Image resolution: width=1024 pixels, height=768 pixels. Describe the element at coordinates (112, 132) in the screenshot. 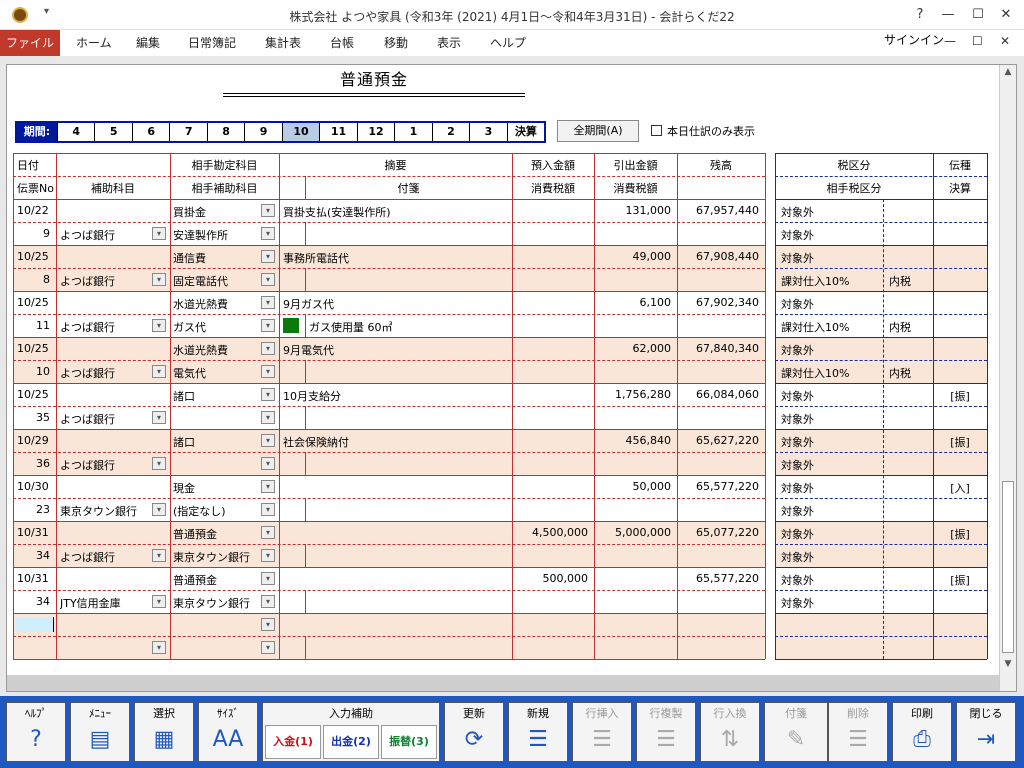

I see `period-5: 5` at that location.